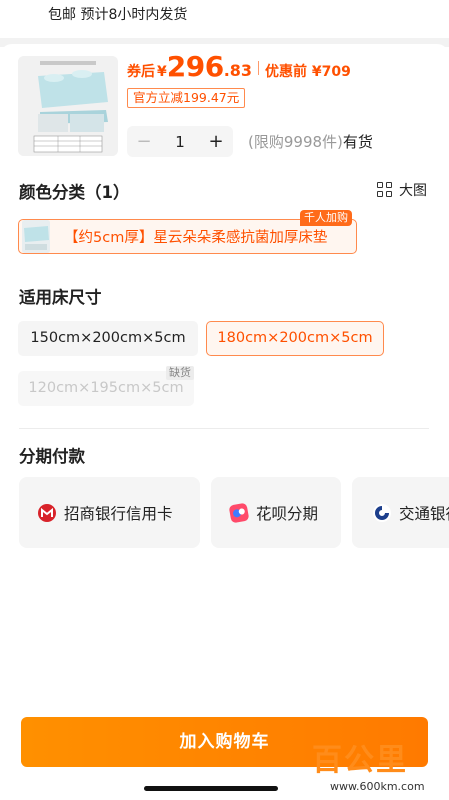 This screenshot has width=449, height=800. I want to click on stock-status: 有货, so click(357, 142).